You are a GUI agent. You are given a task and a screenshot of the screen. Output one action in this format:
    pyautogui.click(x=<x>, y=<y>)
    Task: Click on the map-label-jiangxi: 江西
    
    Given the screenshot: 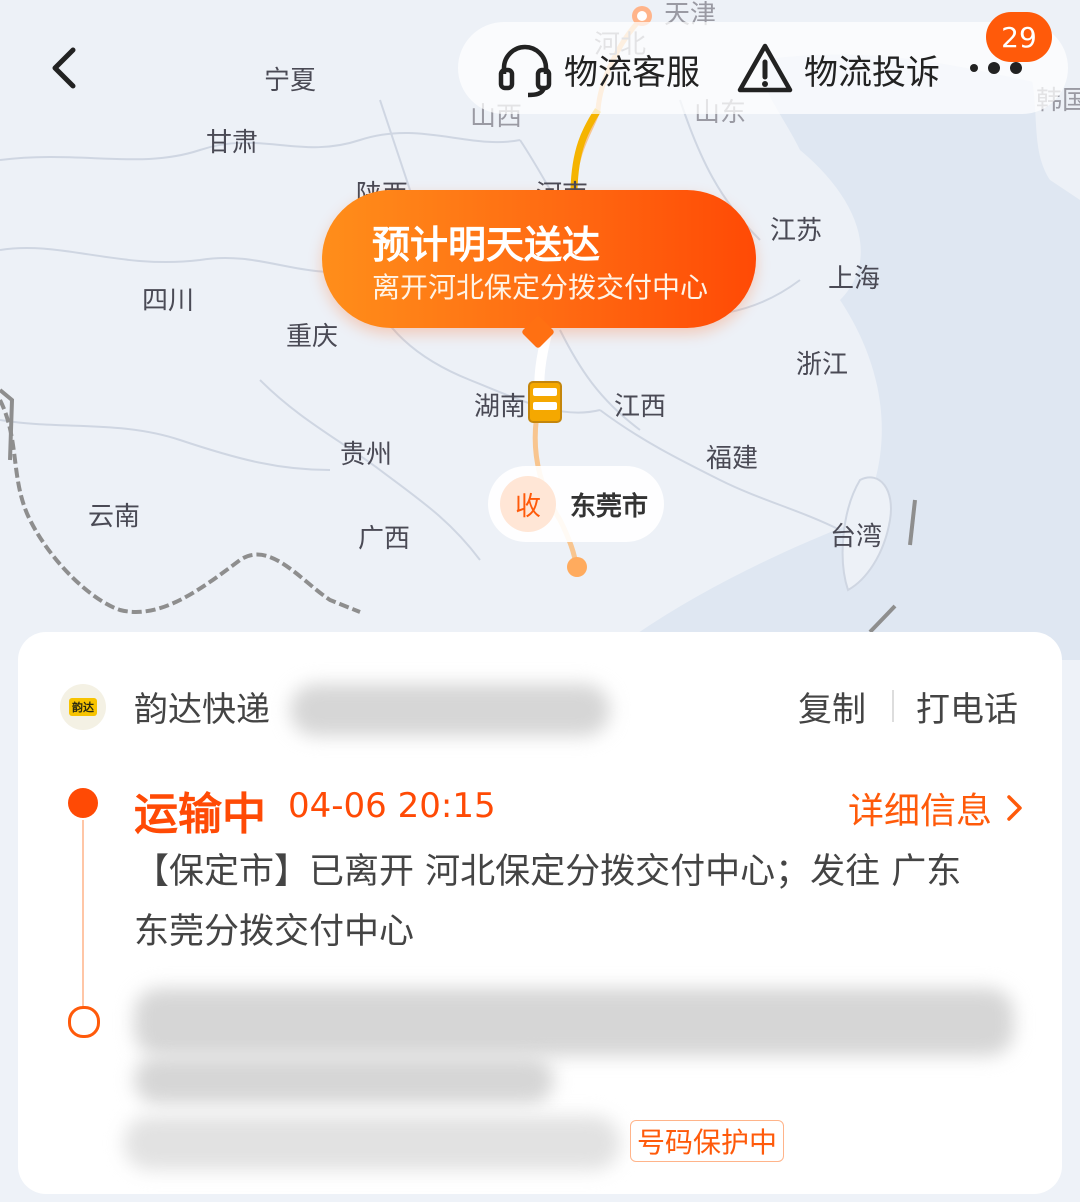 What is the action you would take?
    pyautogui.click(x=640, y=407)
    